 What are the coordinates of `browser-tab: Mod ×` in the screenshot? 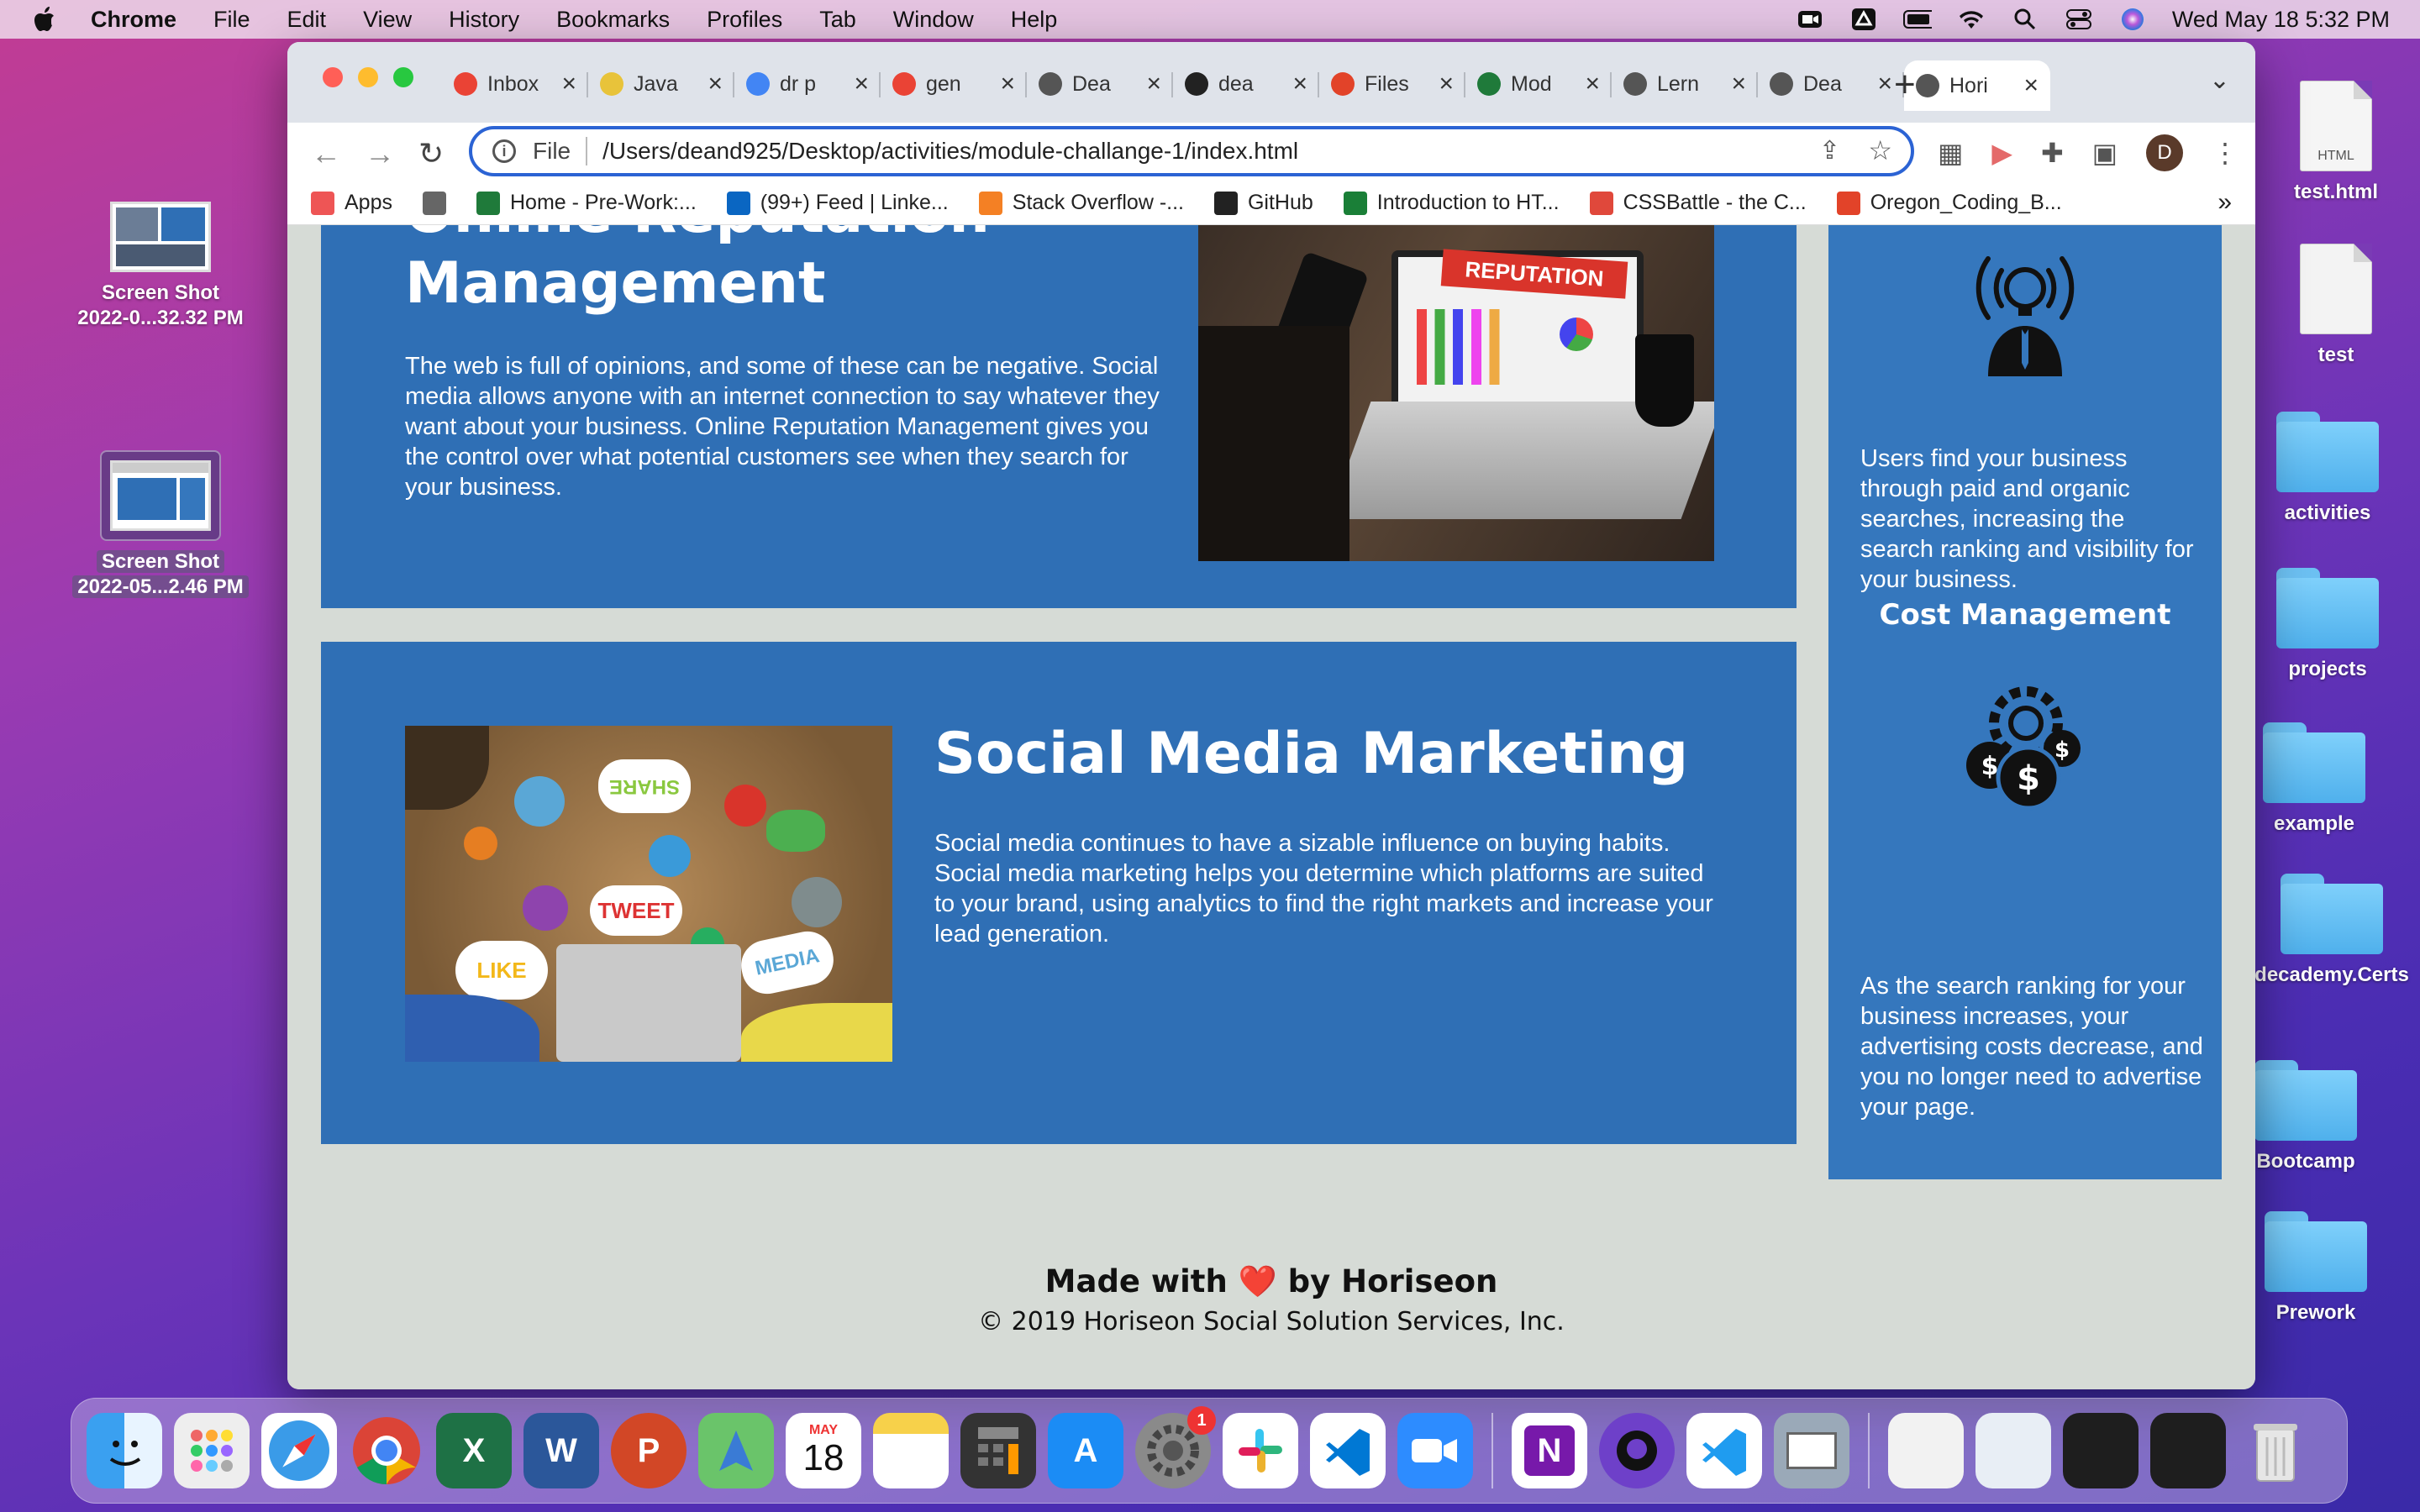 It's located at (1538, 84).